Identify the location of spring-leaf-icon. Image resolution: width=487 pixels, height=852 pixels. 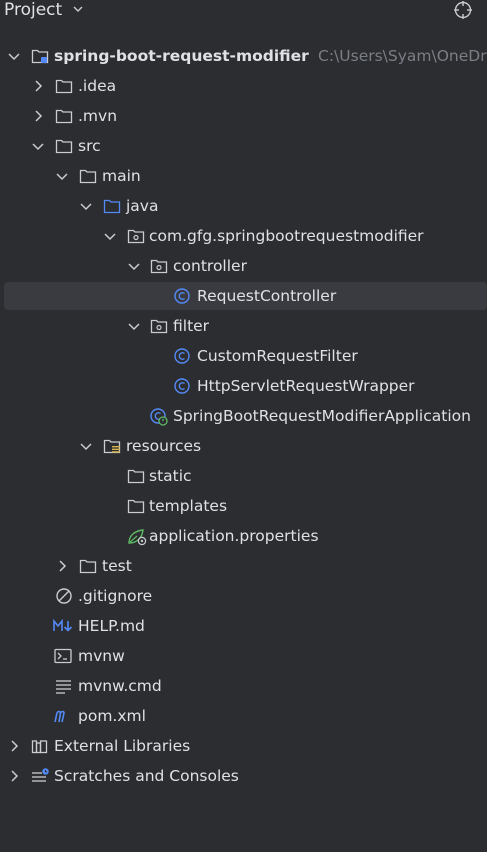
(137, 537).